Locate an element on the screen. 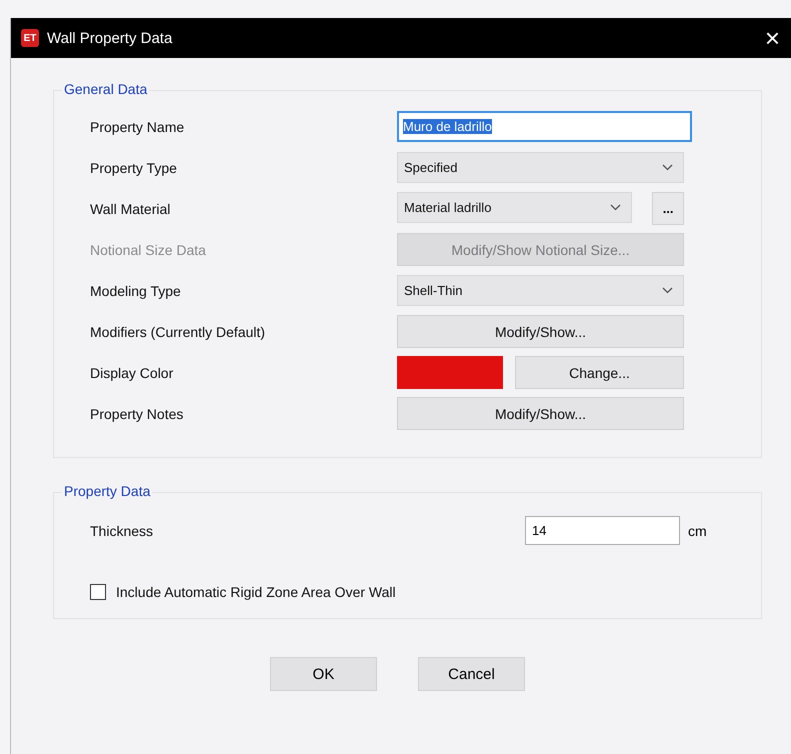 This screenshot has width=791, height=754. unit-label: cm is located at coordinates (697, 530).